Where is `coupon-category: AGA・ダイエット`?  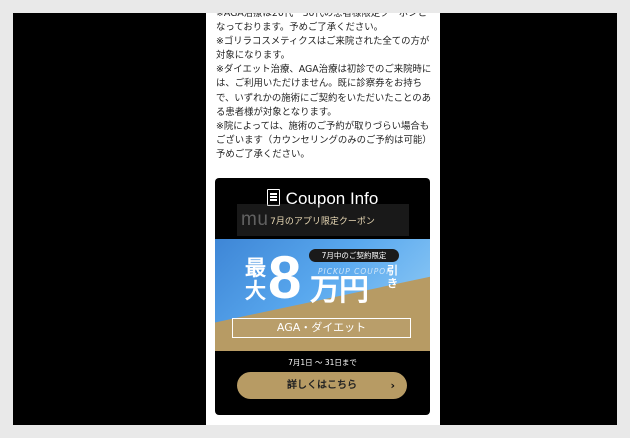
coupon-category: AGA・ダイエット is located at coordinates (321, 328).